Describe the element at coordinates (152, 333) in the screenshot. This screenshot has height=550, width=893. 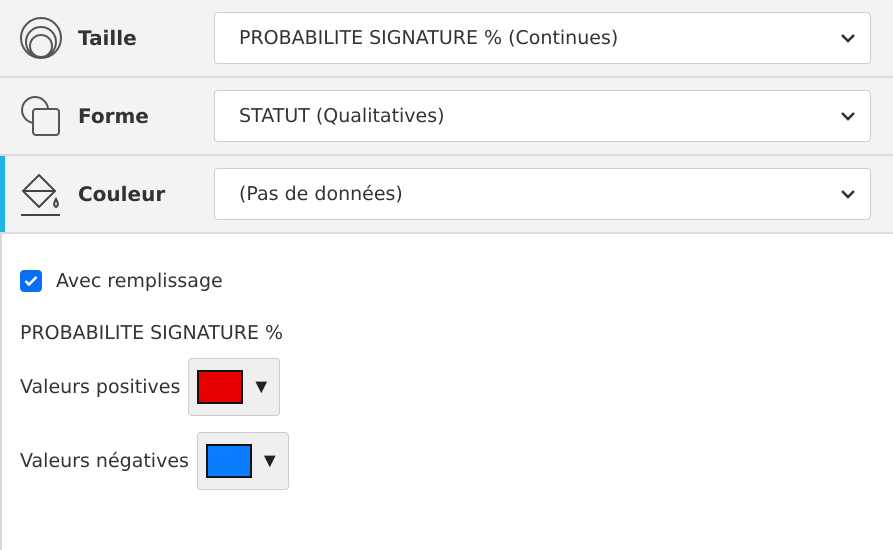
I see `section-title: PROBABILITE SIGNATURE %` at that location.